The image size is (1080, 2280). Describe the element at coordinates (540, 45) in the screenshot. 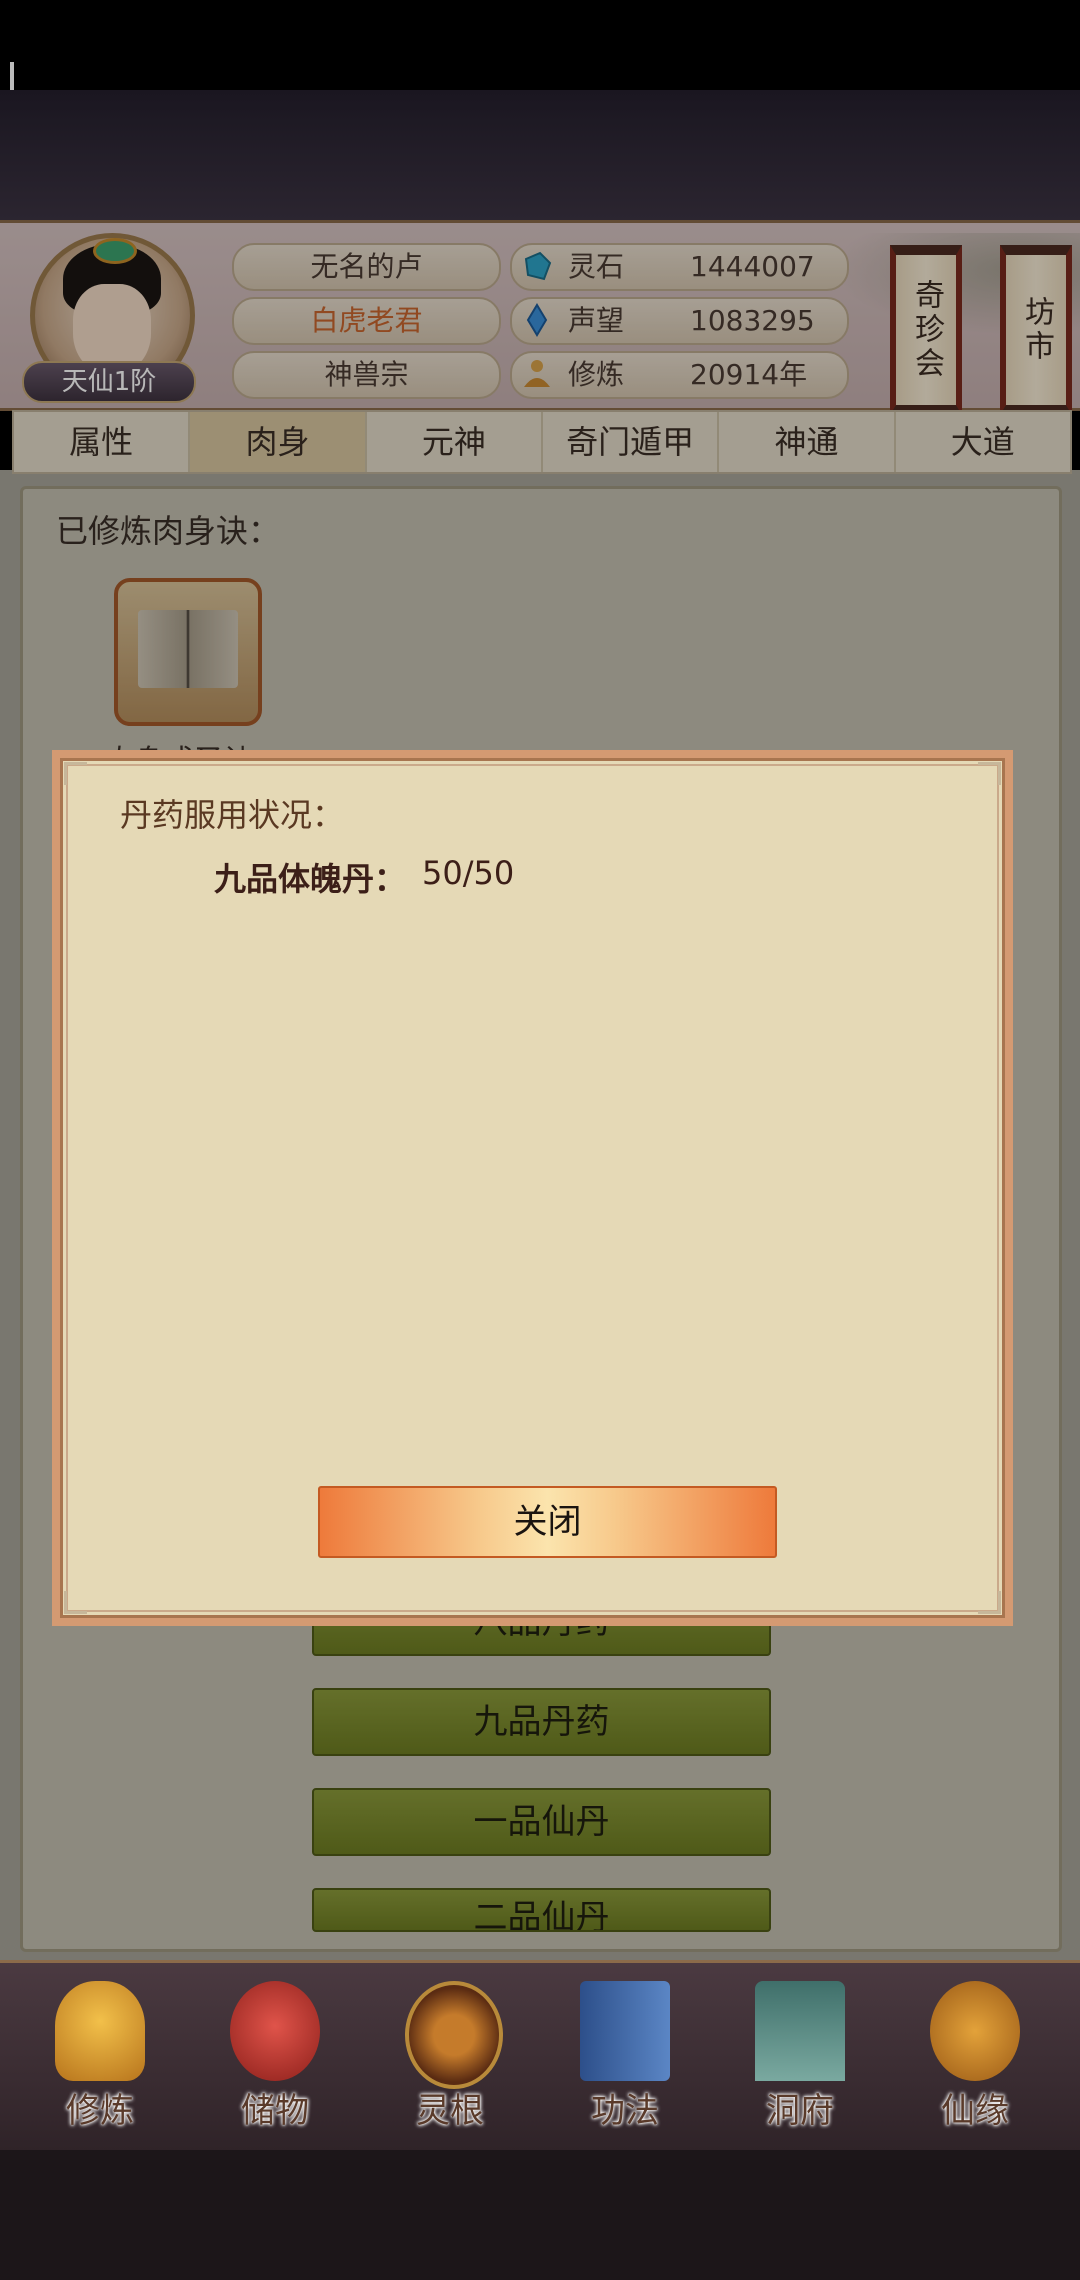

I see `status-bar` at that location.